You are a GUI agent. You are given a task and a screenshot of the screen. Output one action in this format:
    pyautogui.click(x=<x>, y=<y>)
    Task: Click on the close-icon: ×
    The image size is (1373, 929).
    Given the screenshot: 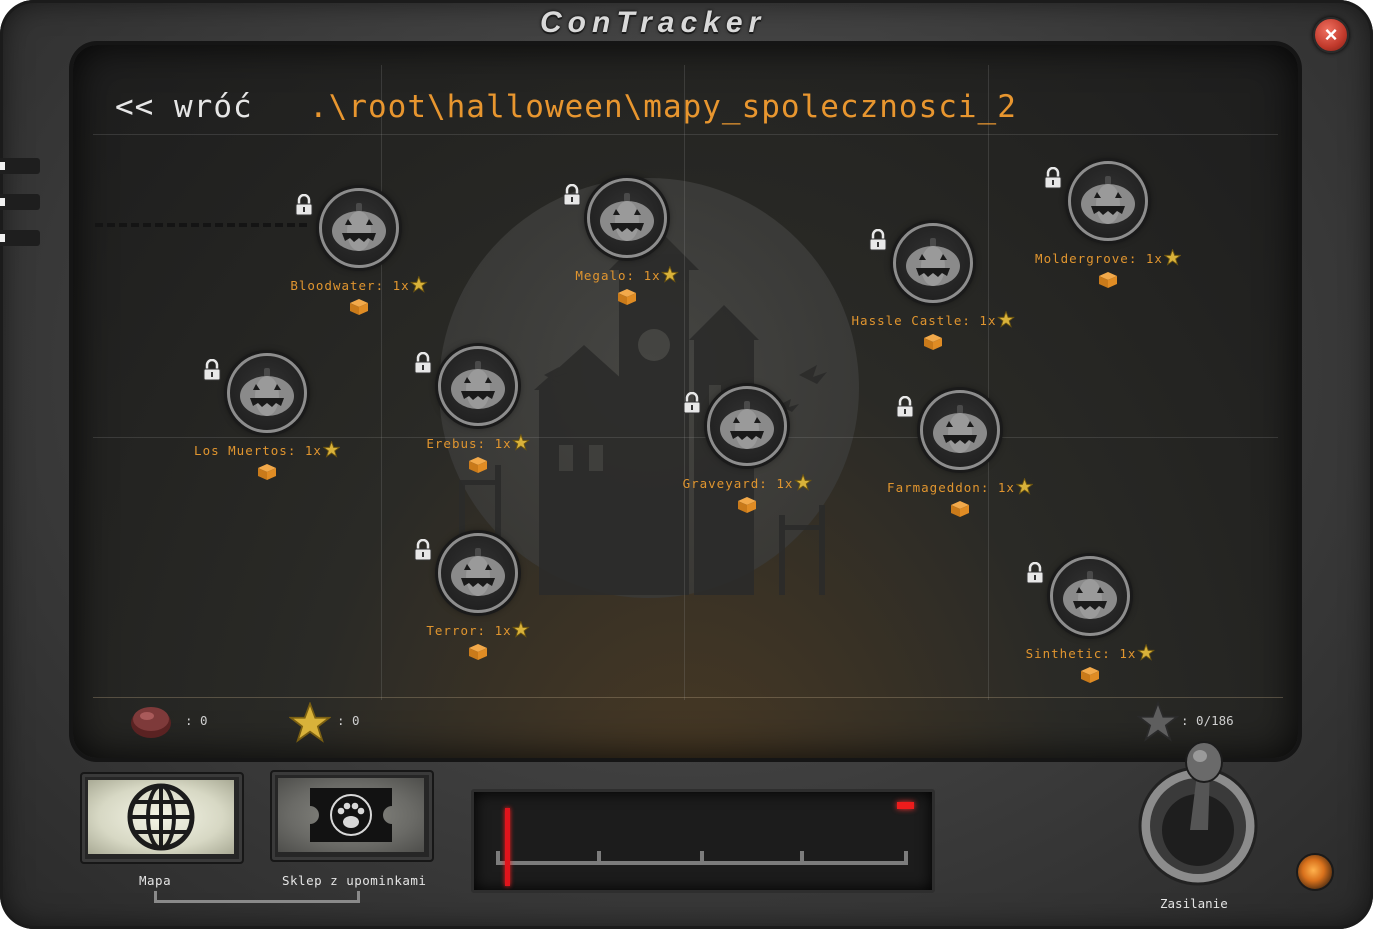 What is the action you would take?
    pyautogui.click(x=1331, y=34)
    